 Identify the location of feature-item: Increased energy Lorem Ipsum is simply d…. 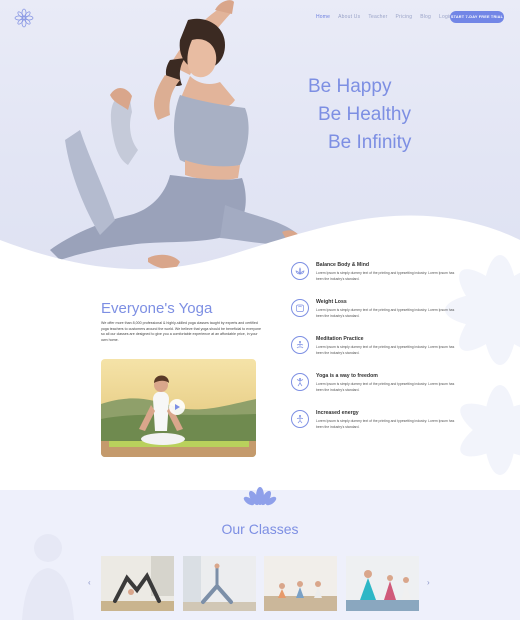
(381, 425).